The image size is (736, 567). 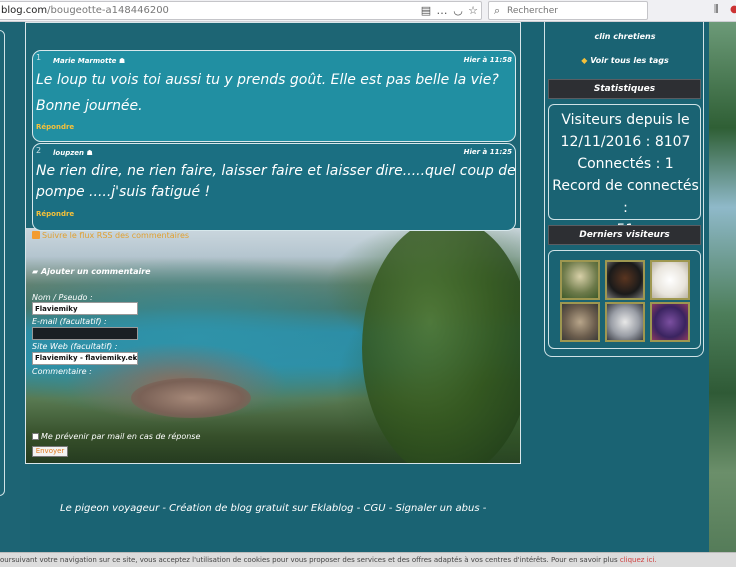 I want to click on addon-icon: ●, so click(x=733, y=9).